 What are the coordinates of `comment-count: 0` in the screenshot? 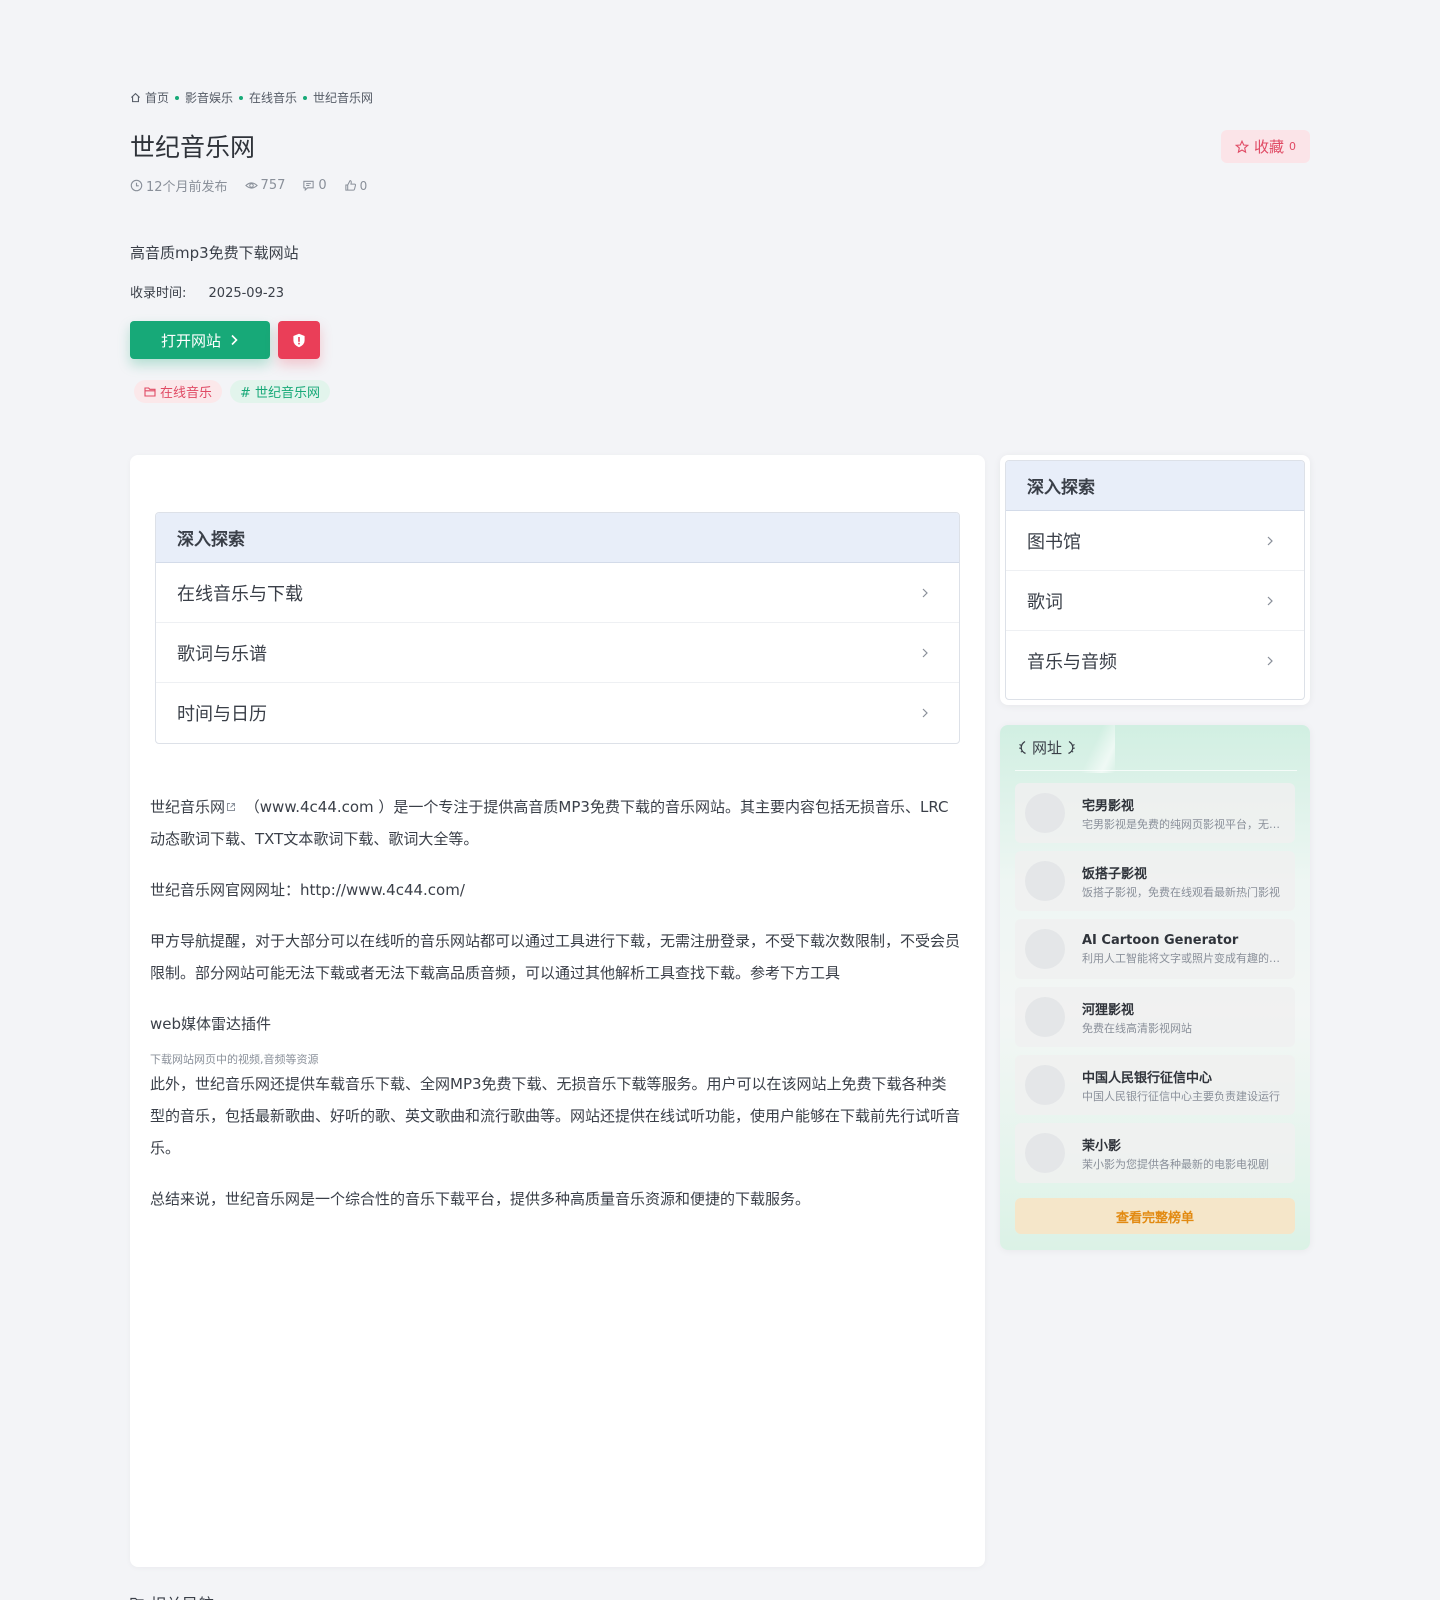 It's located at (314, 185).